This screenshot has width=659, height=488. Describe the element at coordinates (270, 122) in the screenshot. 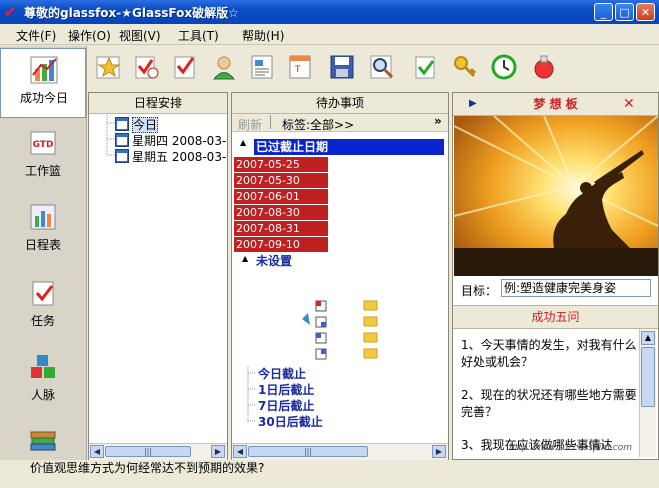

I see `separator` at that location.